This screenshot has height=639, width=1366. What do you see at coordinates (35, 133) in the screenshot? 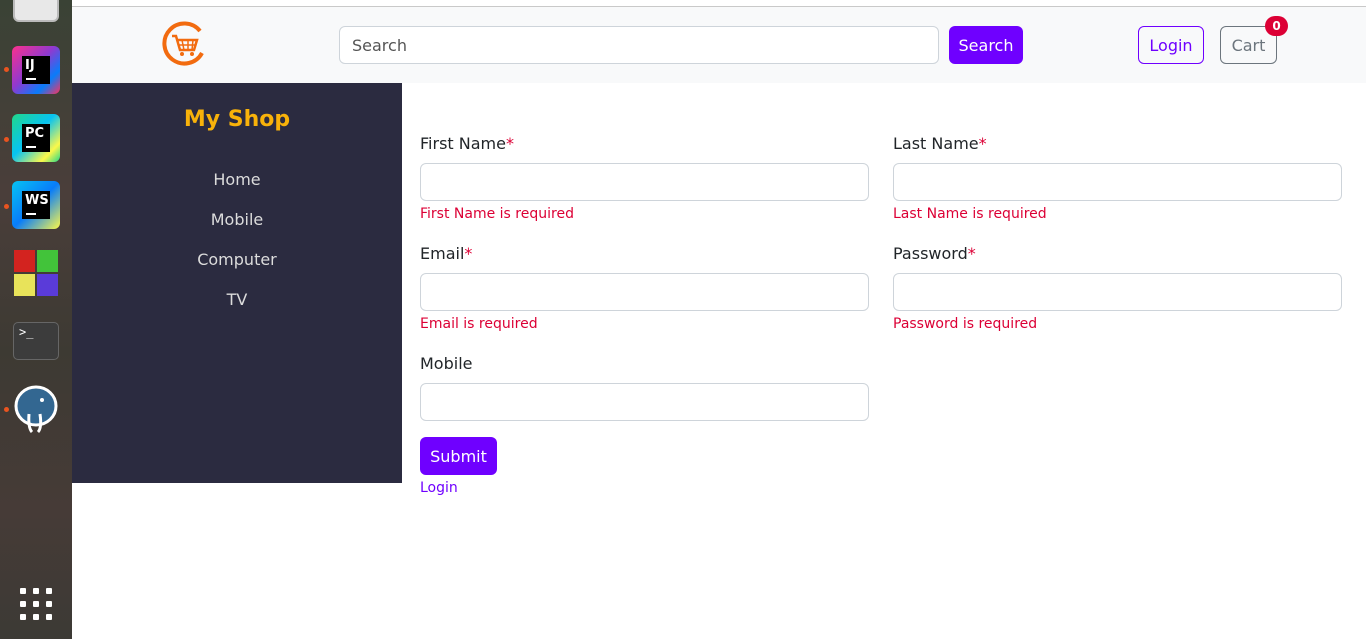
I see `pycharm-label: PC` at bounding box center [35, 133].